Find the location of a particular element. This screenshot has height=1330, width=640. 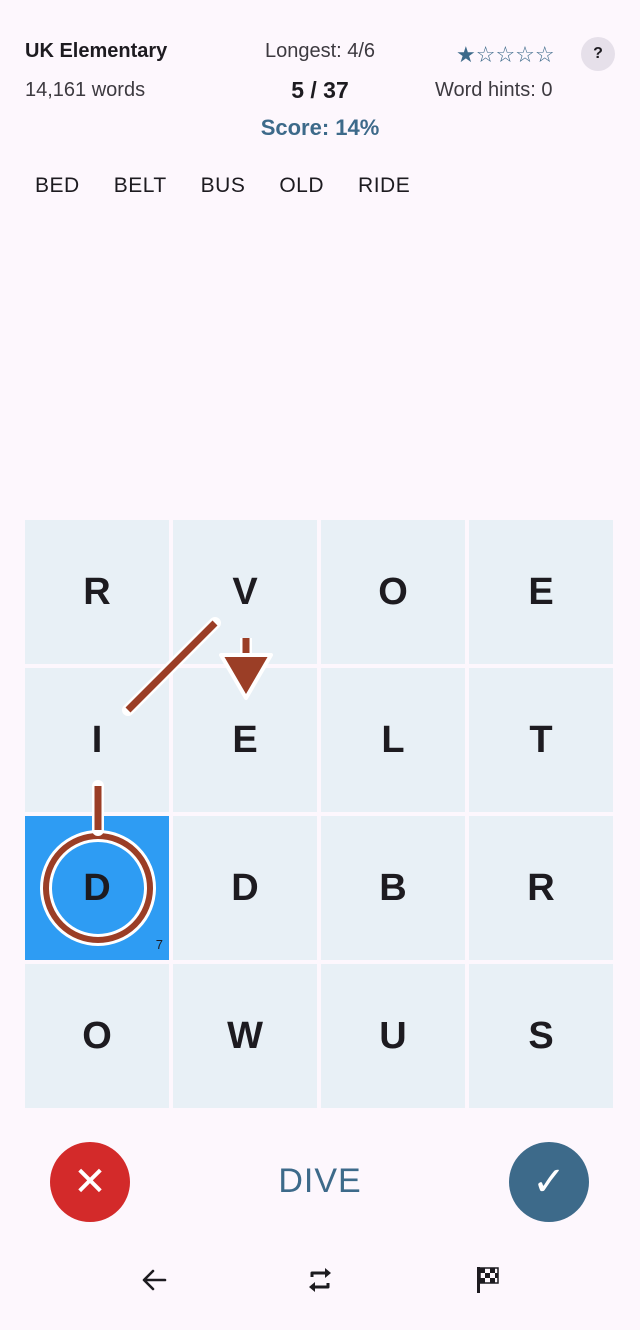

star-rating: ★☆☆☆☆ is located at coordinates (505, 54).